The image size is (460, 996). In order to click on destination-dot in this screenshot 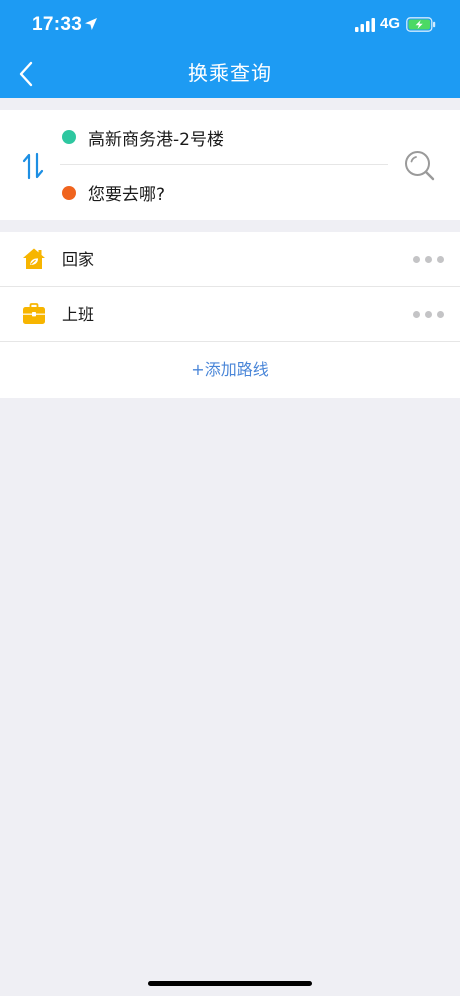, I will do `click(69, 192)`.